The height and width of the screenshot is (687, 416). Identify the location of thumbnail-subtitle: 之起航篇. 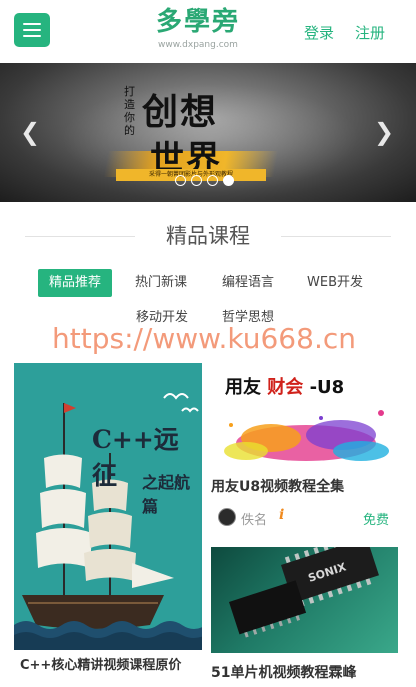
(166, 494).